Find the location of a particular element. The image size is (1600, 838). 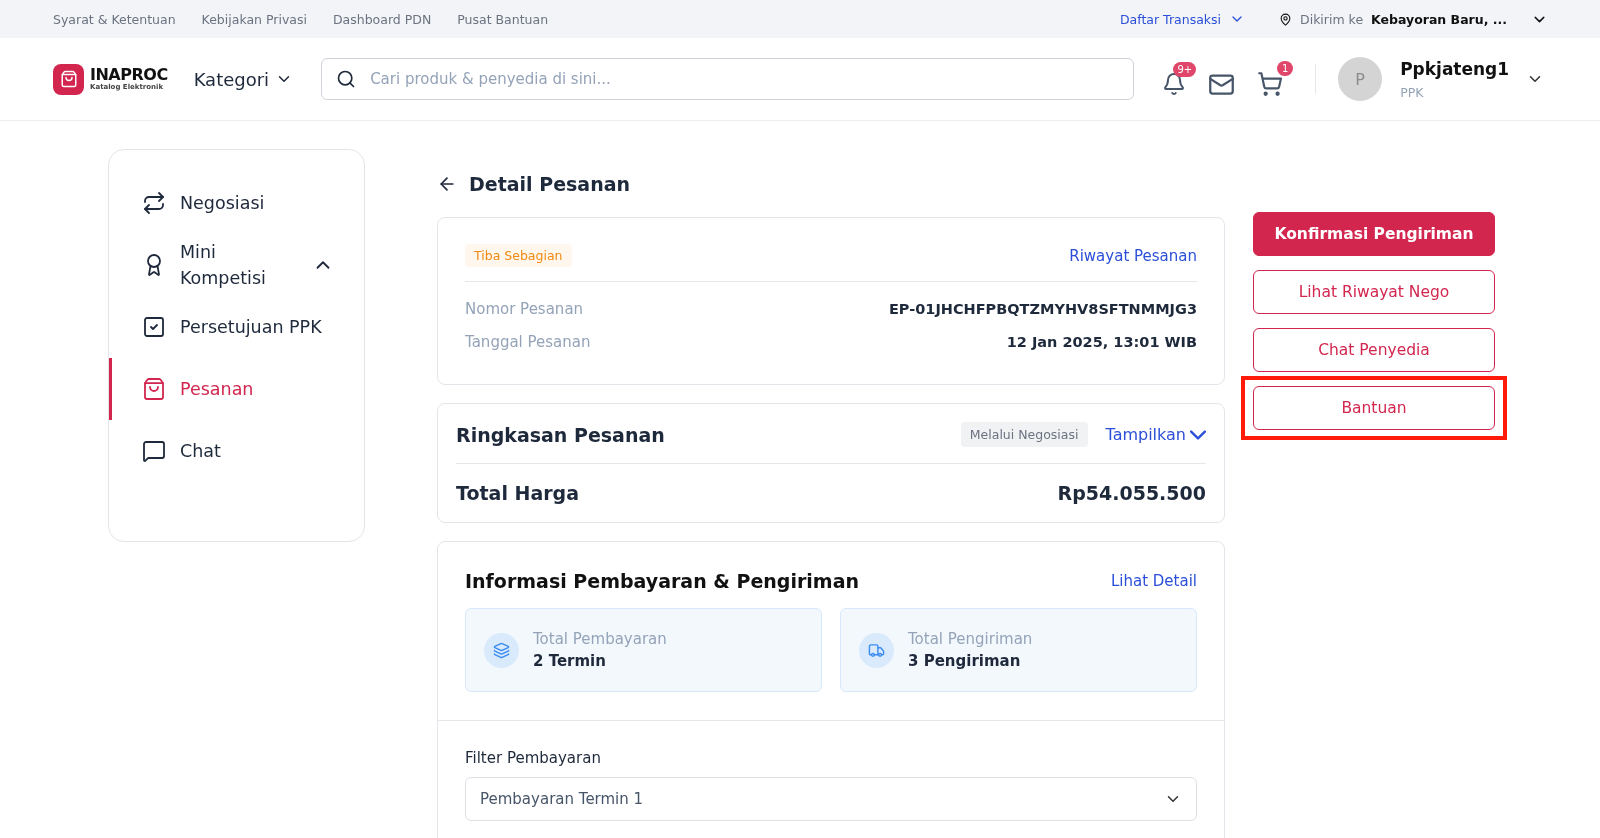

filter-label: Filter Pembayaran is located at coordinates (533, 758).